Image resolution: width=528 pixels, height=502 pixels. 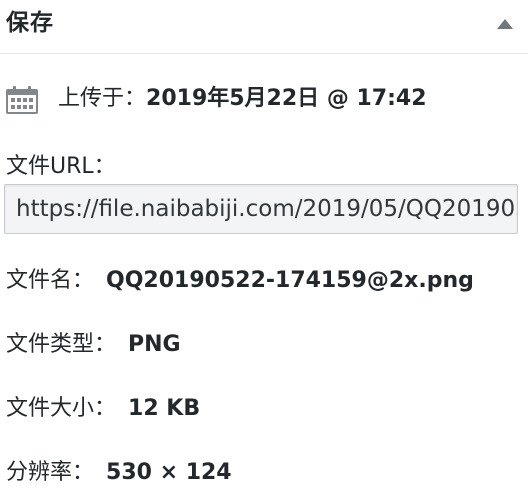 I want to click on file-type-value: PNG, so click(x=154, y=344).